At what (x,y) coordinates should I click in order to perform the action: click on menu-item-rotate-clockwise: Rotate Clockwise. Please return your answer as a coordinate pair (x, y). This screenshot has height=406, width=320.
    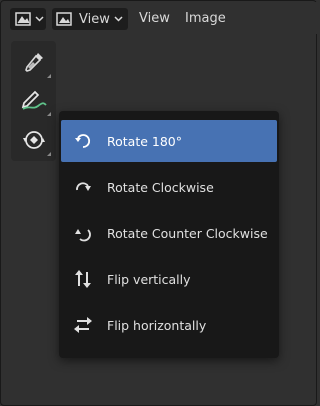
    Looking at the image, I should click on (169, 187).